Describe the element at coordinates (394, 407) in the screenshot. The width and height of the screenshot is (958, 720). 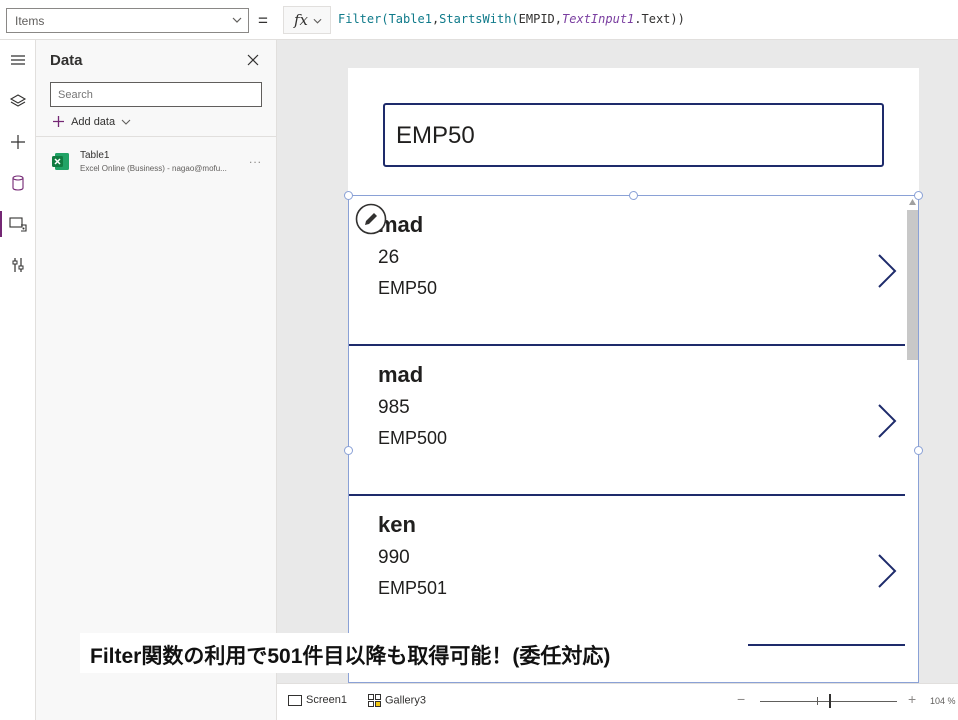
I see `row-age: 985` at that location.